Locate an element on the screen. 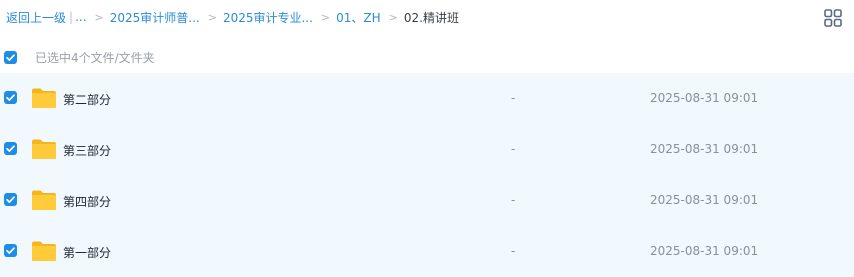  file-name: 第一部分 is located at coordinates (87, 252).